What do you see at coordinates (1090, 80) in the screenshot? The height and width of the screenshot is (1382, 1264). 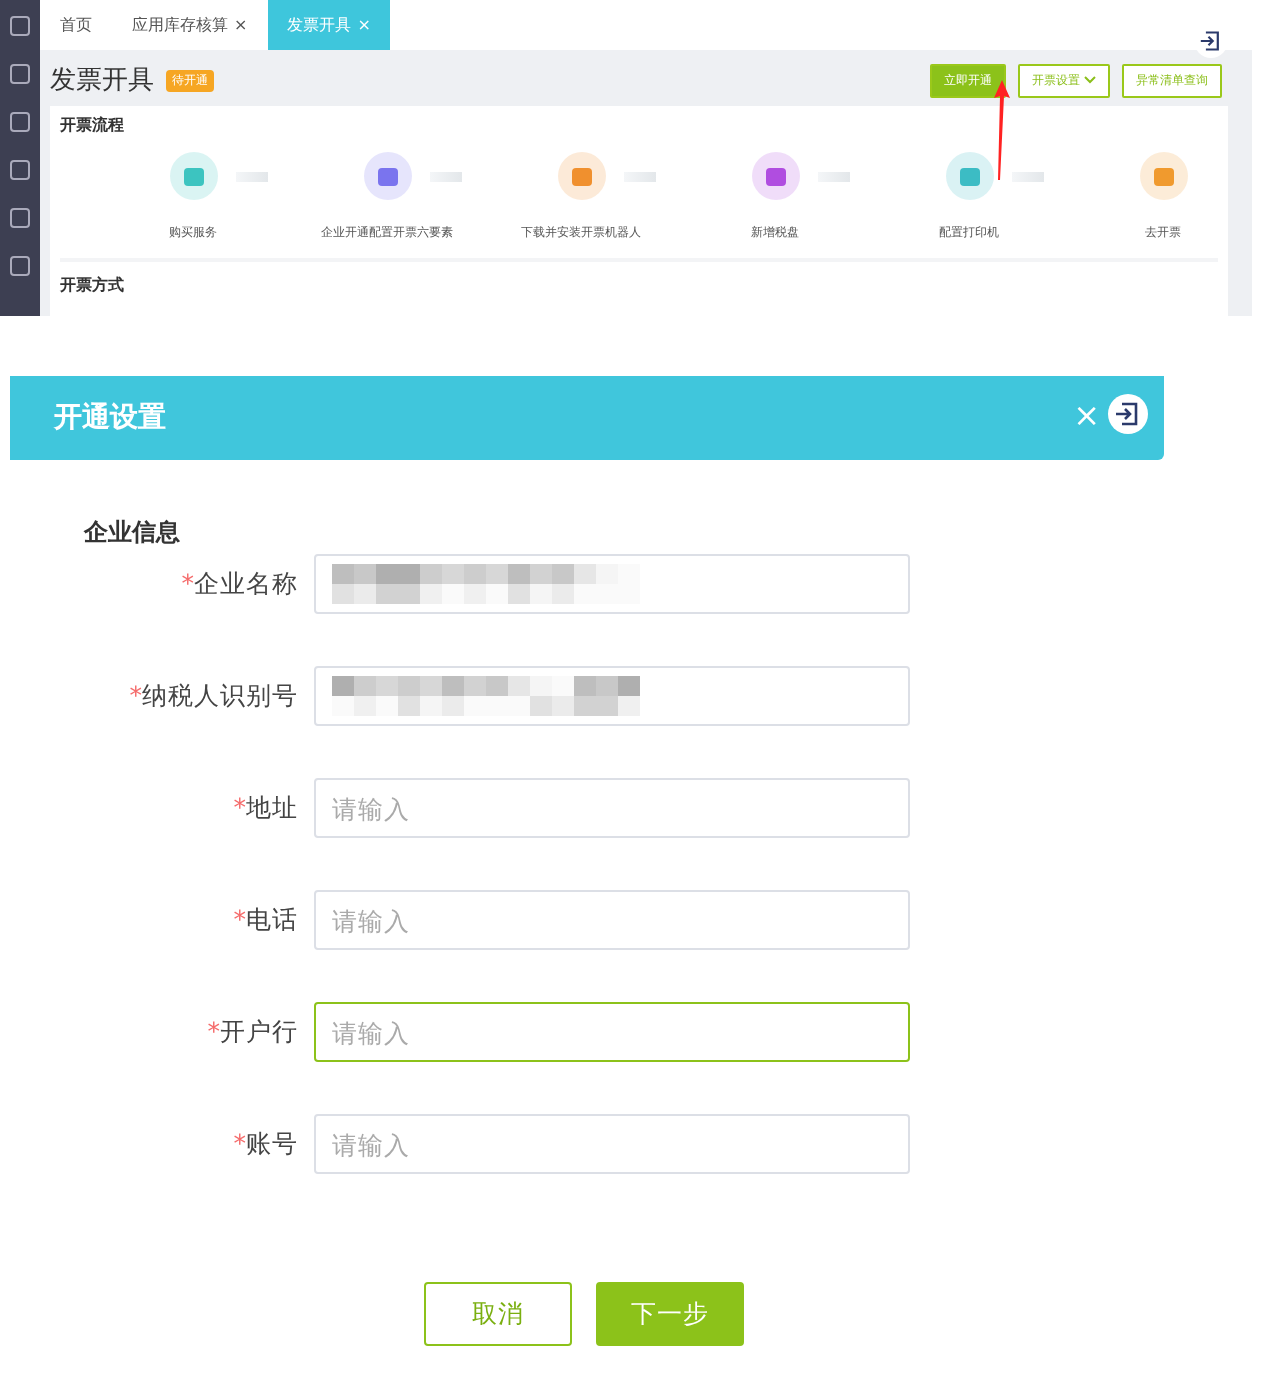 I see `caret-icon` at bounding box center [1090, 80].